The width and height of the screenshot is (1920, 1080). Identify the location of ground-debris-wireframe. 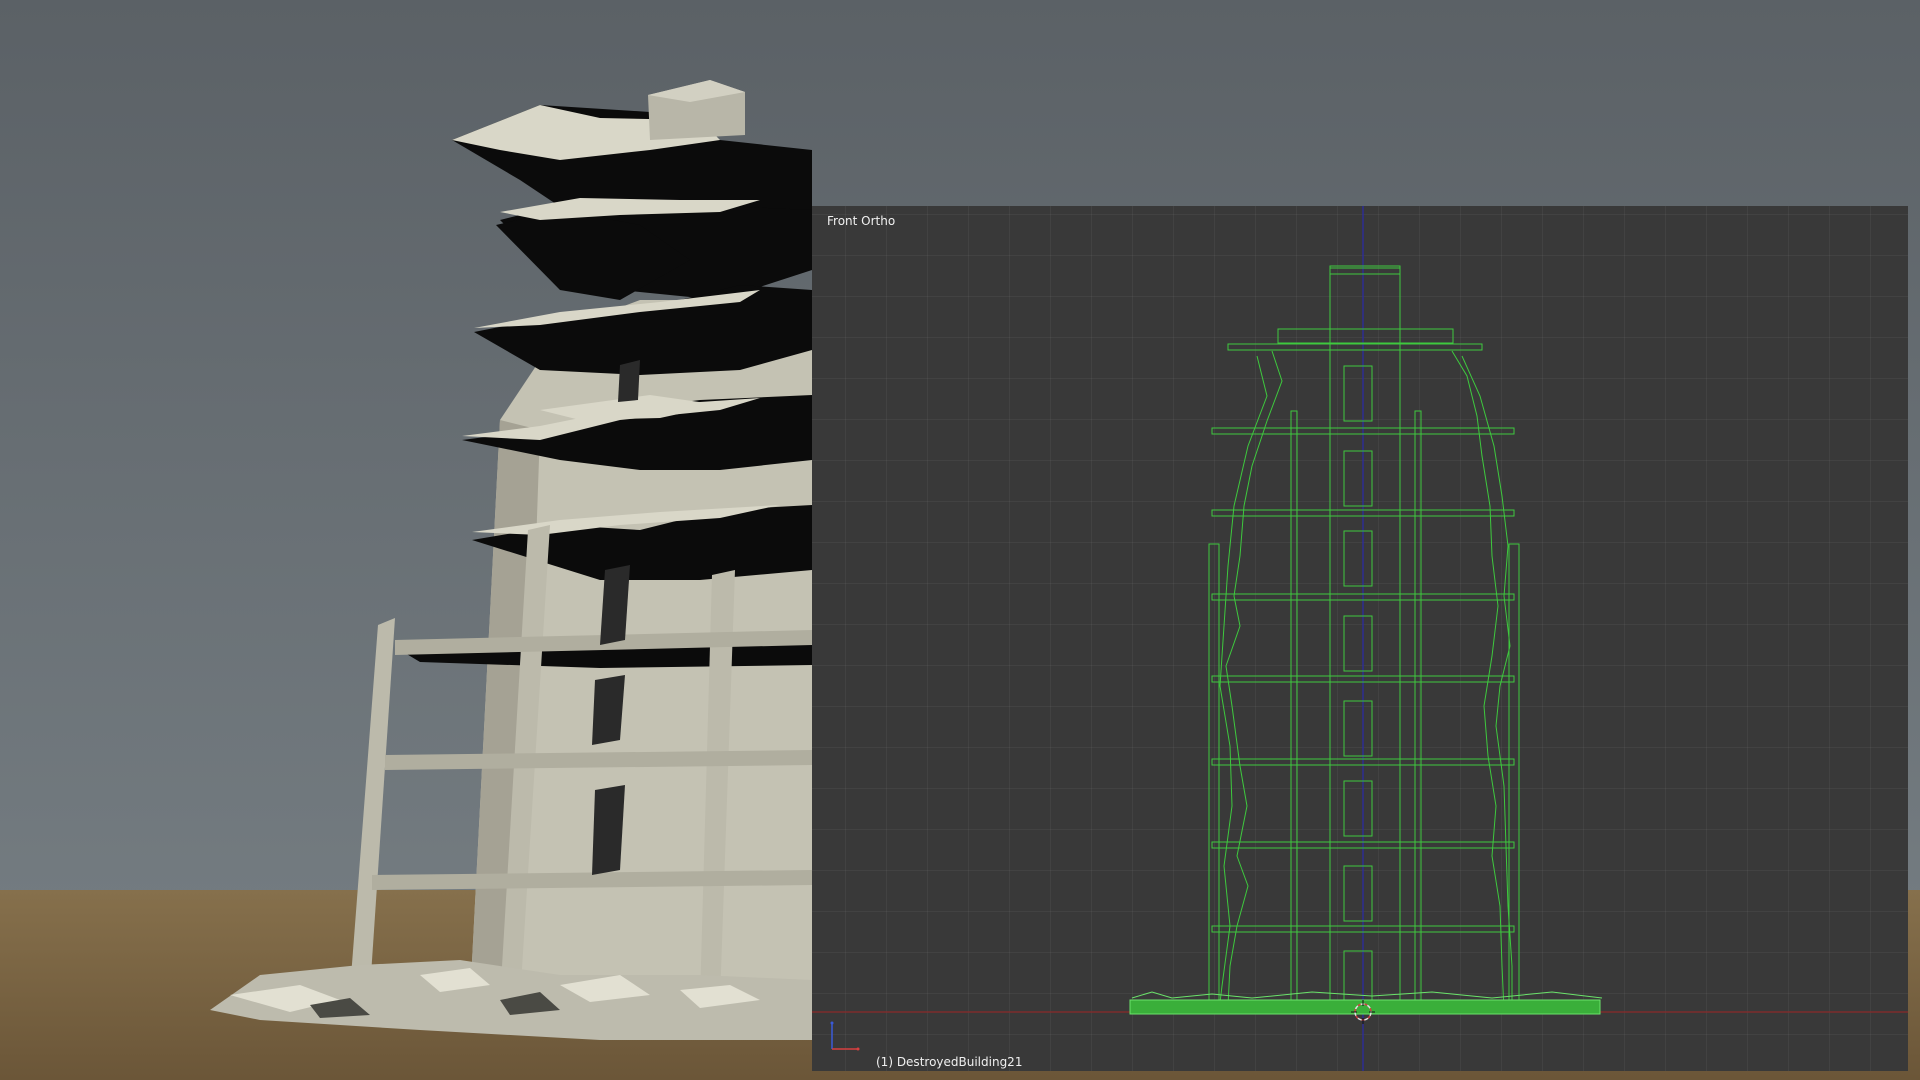
(1366, 1003).